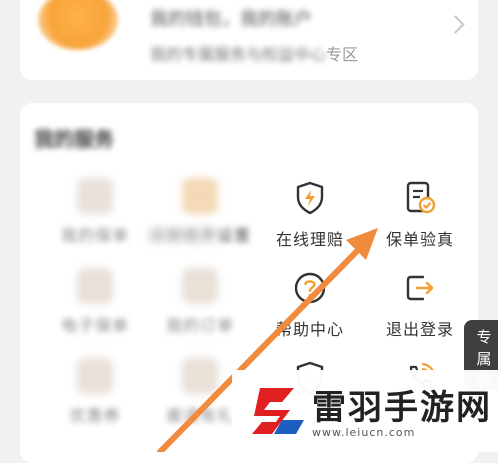  What do you see at coordinates (364, 432) in the screenshot?
I see `watermark-url: www.leiucn.com` at bounding box center [364, 432].